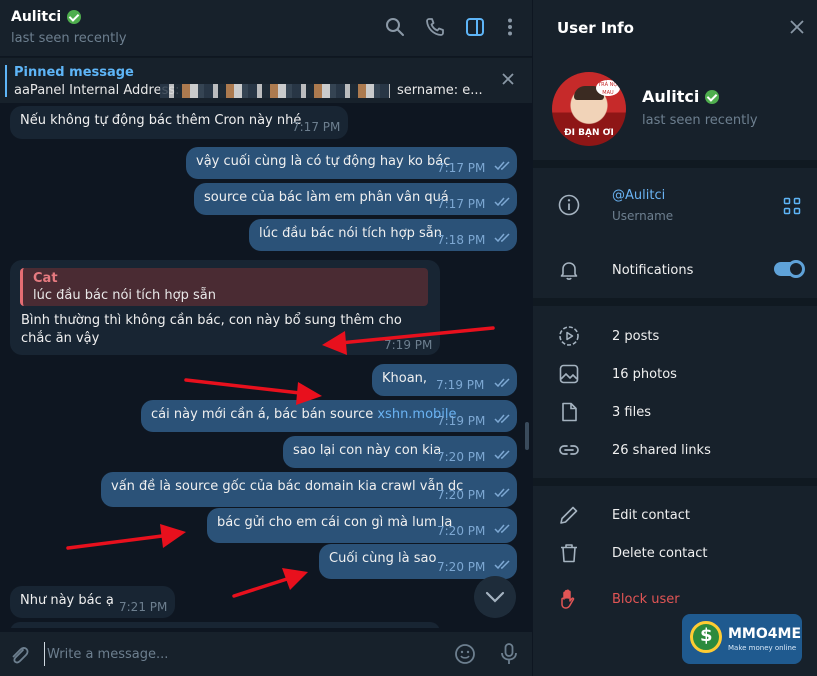 The width and height of the screenshot is (817, 676). Describe the element at coordinates (264, 414) in the screenshot. I see `message-text: cái này mới cần á, bác bán source` at that location.